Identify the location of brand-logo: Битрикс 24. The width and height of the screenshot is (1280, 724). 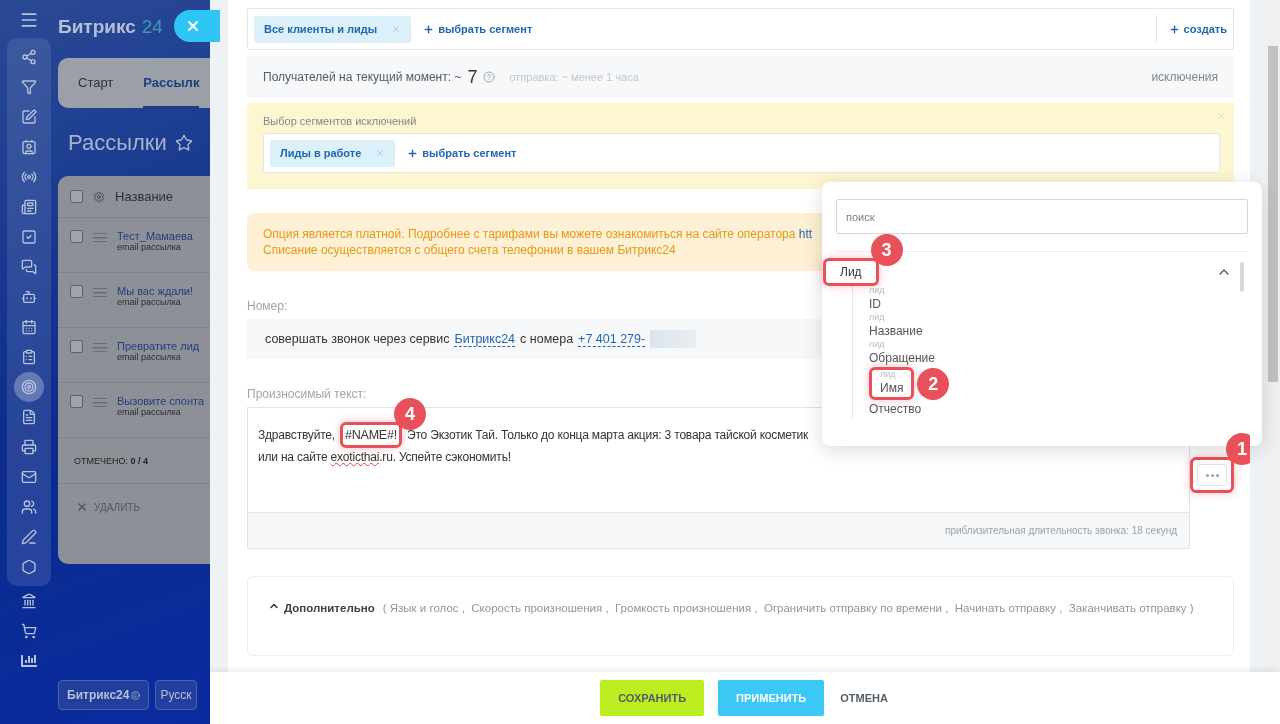
(110, 27).